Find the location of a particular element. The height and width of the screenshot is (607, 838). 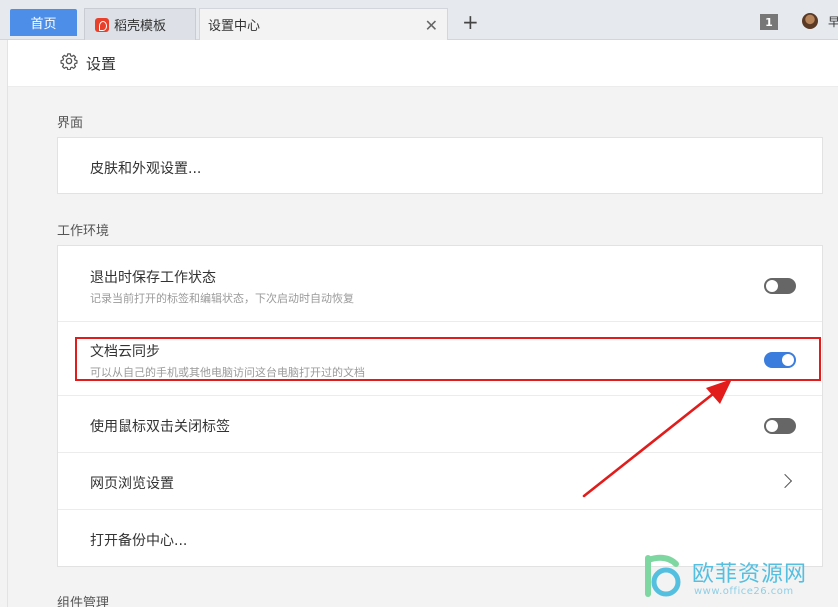

annotation-arrow-icon is located at coordinates (657, 438).